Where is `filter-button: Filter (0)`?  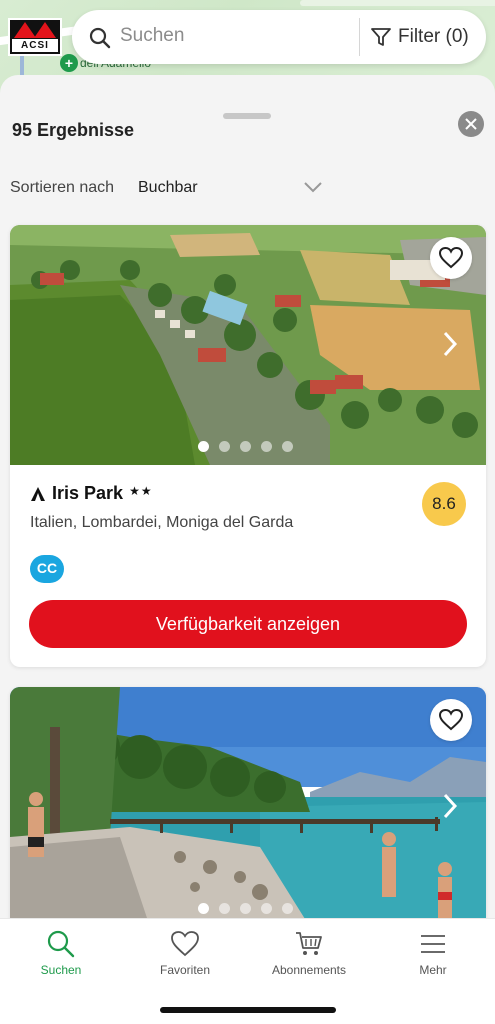
filter-button: Filter (0) is located at coordinates (419, 37).